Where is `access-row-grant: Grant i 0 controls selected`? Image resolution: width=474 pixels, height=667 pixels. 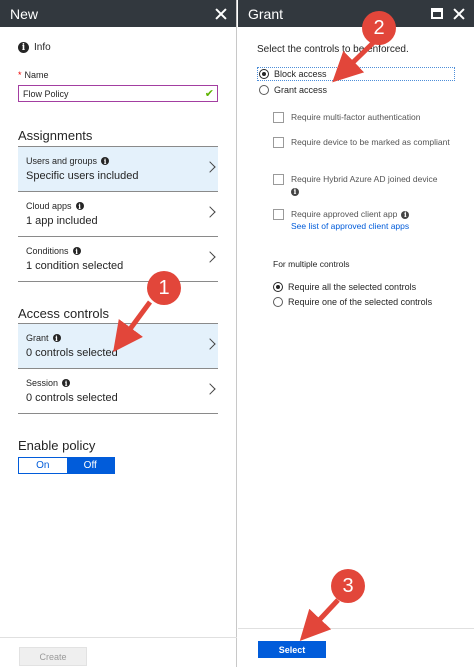 access-row-grant: Grant i 0 controls selected is located at coordinates (118, 346).